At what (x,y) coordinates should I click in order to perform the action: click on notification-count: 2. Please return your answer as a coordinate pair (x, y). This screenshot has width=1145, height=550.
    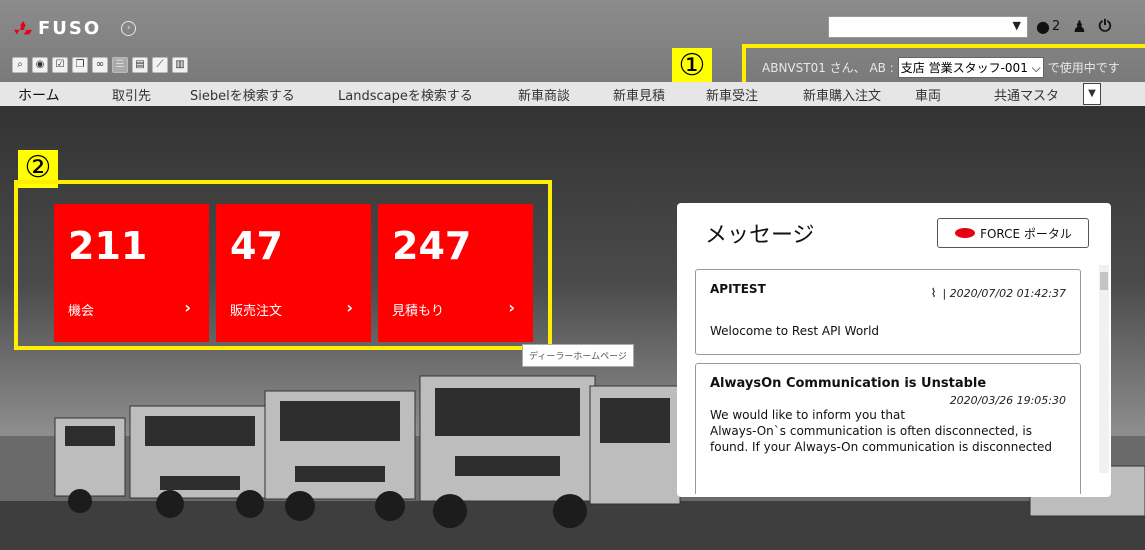
    Looking at the image, I should click on (1056, 26).